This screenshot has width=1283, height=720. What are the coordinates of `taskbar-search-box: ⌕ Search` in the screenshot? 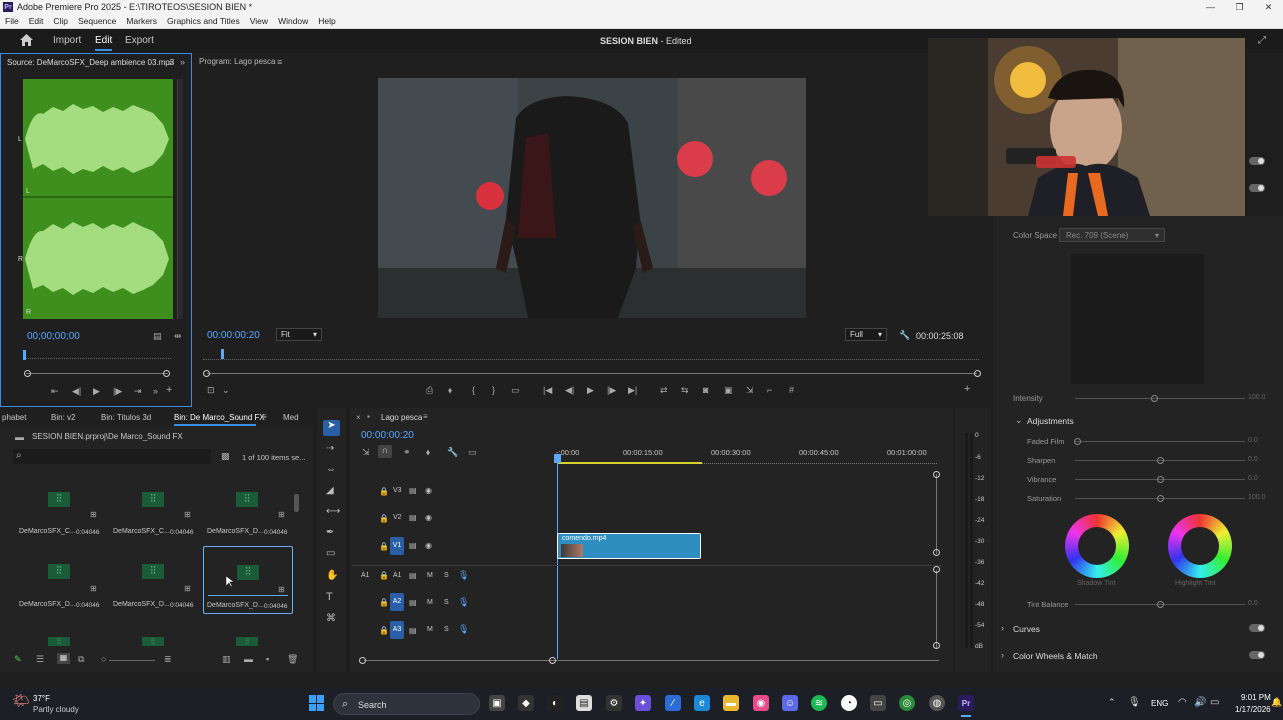 It's located at (406, 704).